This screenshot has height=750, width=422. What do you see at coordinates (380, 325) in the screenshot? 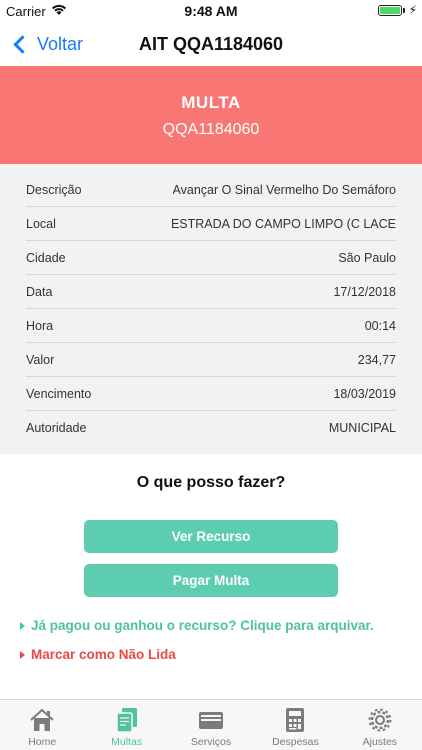
I see `detail-value: 00:14` at bounding box center [380, 325].